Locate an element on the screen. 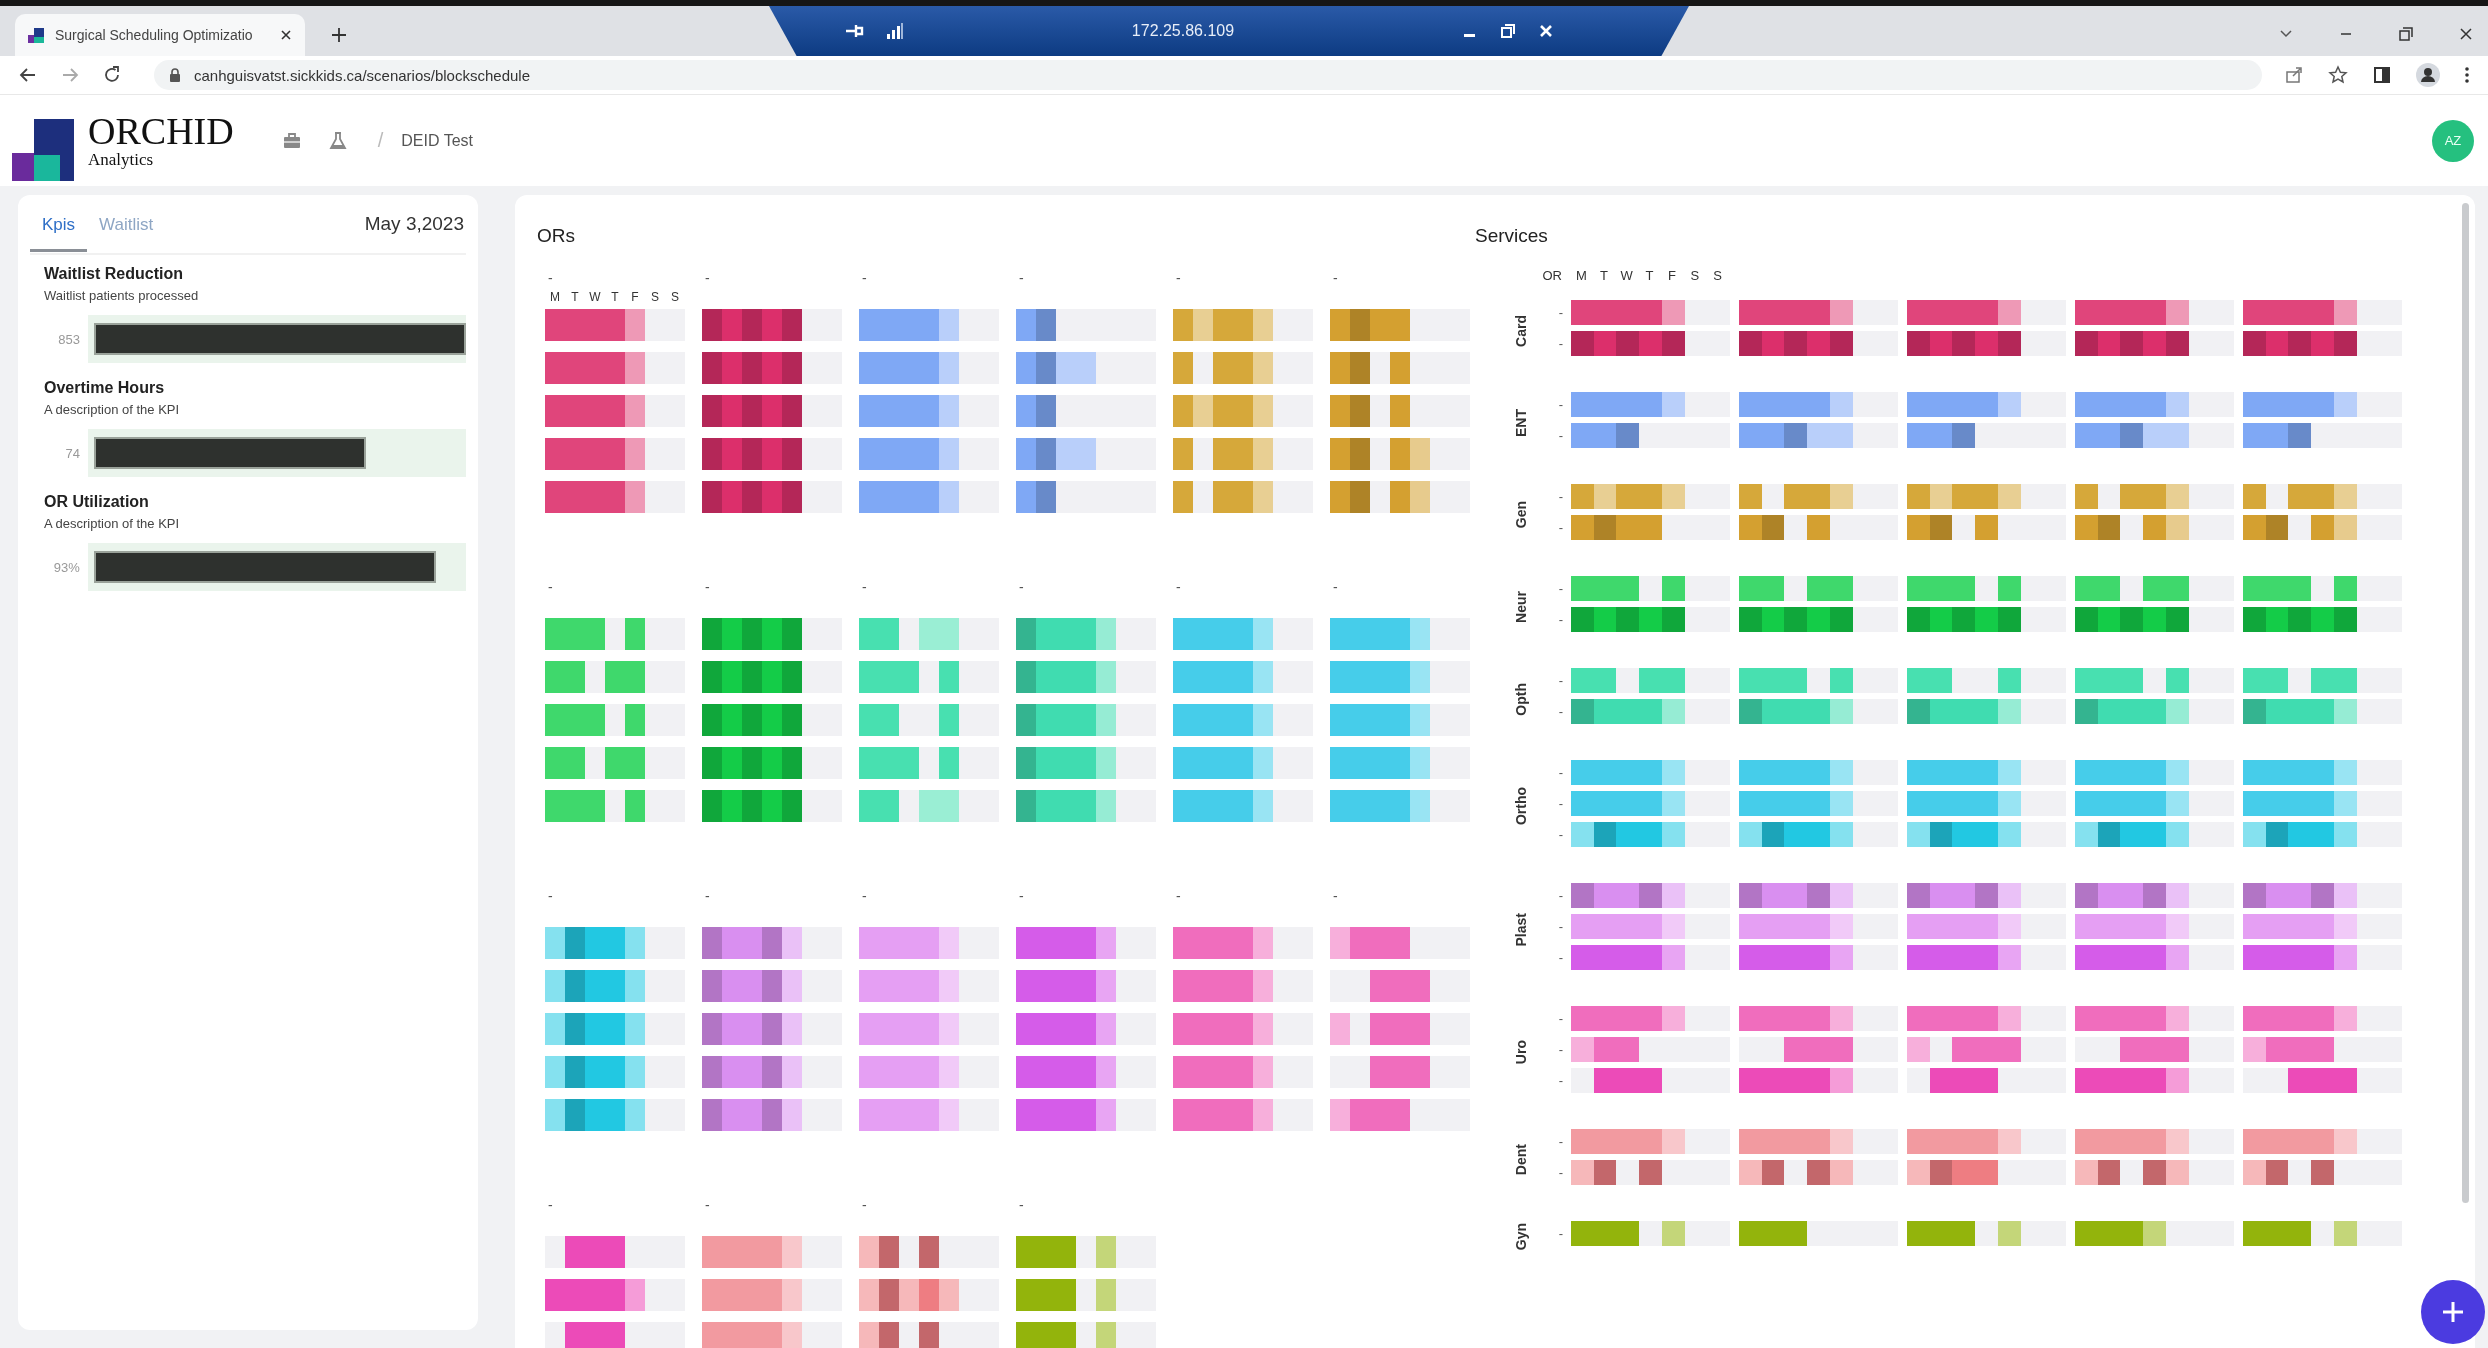 This screenshot has height=1348, width=2488. kpi-value: 93% is located at coordinates (66, 567).